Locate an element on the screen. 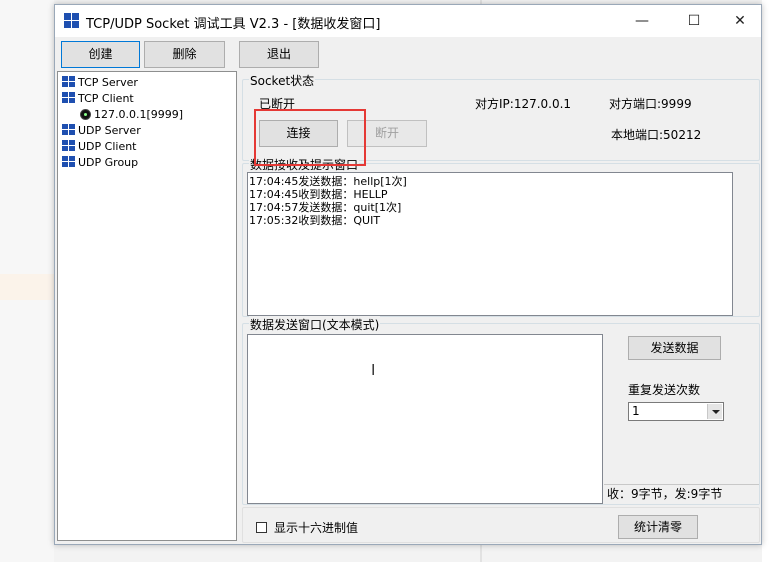 This screenshot has height=562, width=772. footer-panel: 显示十六进制值 统计清零 is located at coordinates (501, 525).